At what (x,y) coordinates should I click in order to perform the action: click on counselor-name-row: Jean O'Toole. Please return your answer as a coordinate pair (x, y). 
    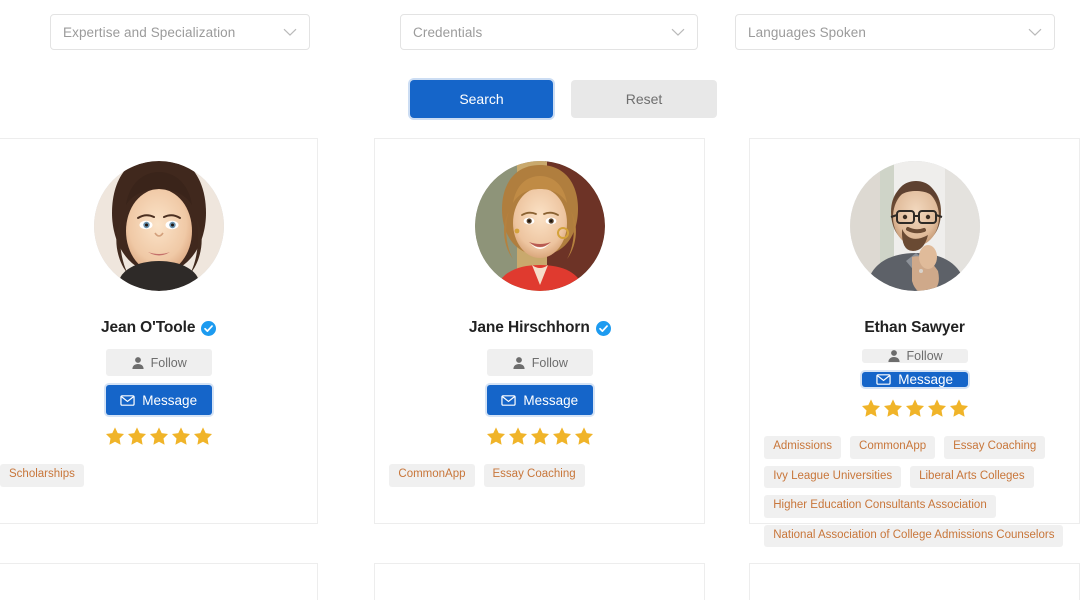
    Looking at the image, I should click on (159, 328).